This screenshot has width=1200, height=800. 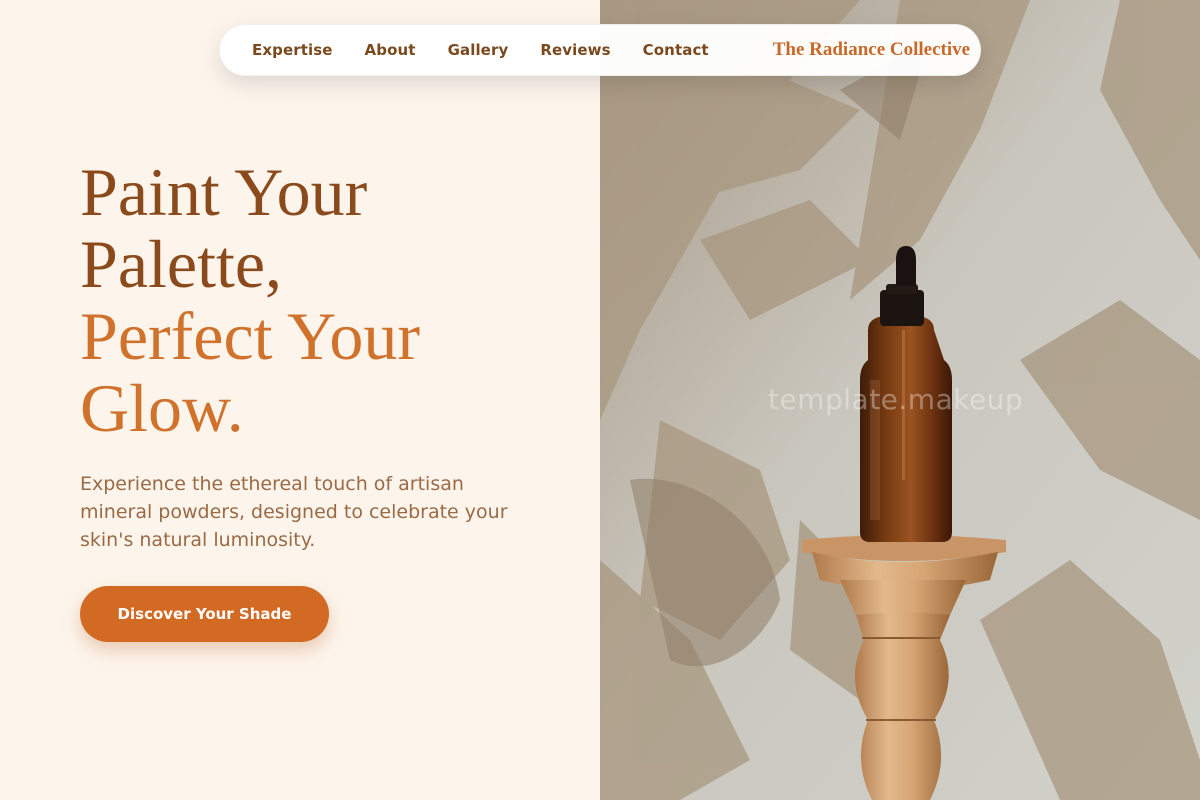 What do you see at coordinates (575, 50) in the screenshot?
I see `nav-link-reviews: Reviews` at bounding box center [575, 50].